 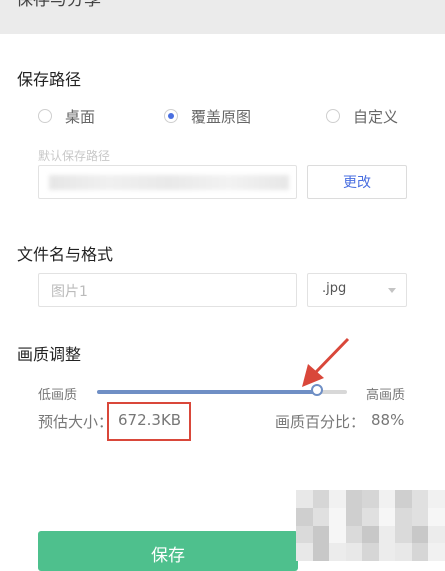 I want to click on radio-overwrite-label: 覆盖原图, so click(x=221, y=116).